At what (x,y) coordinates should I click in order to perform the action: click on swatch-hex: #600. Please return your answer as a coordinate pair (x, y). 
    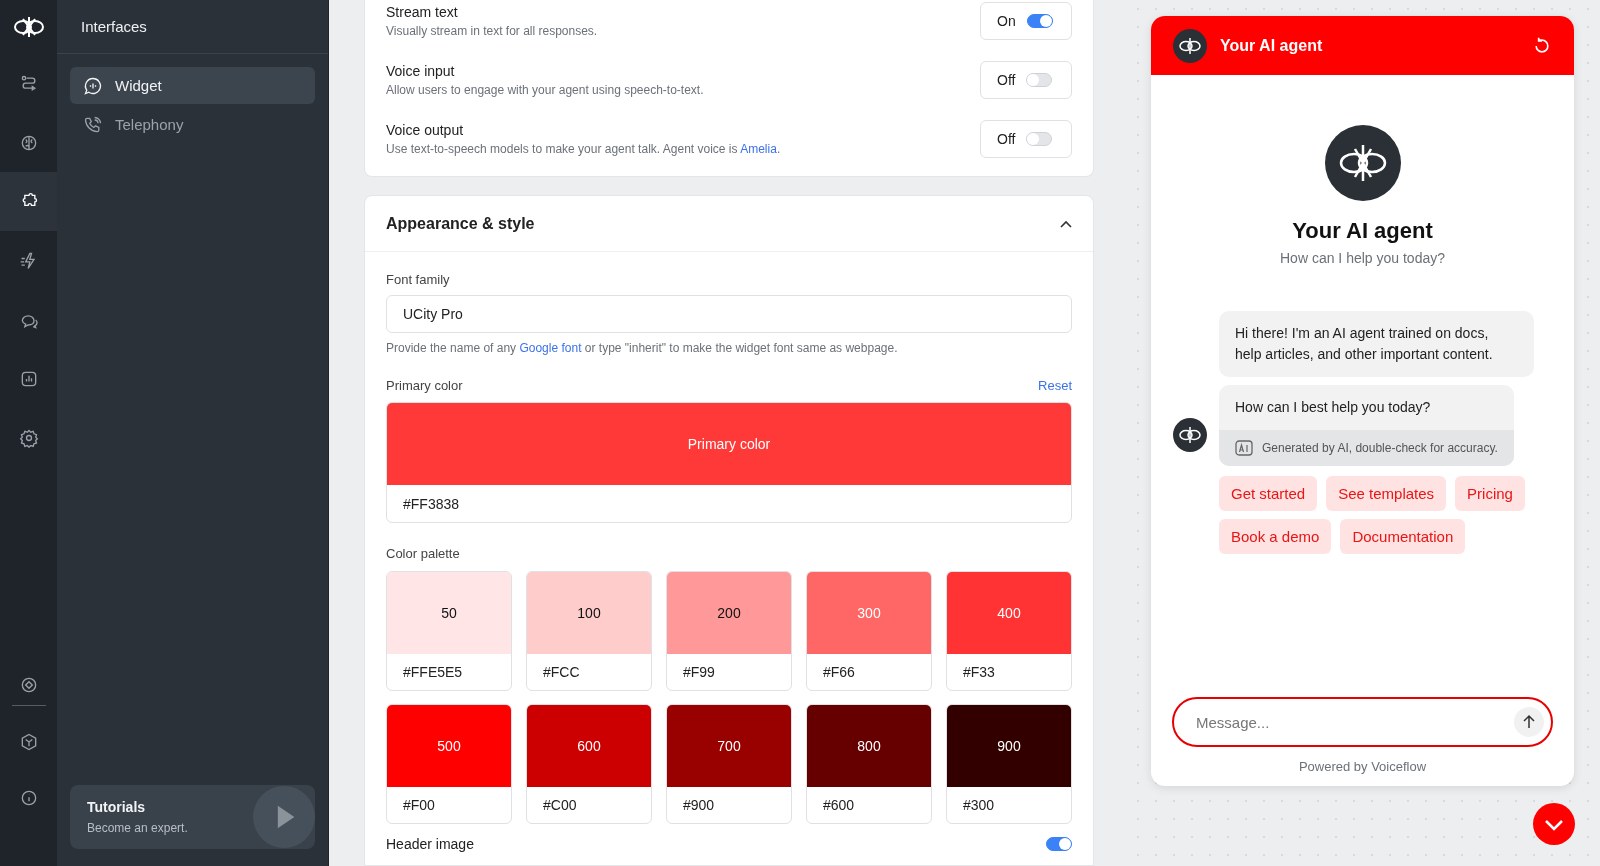
    Looking at the image, I should click on (839, 805).